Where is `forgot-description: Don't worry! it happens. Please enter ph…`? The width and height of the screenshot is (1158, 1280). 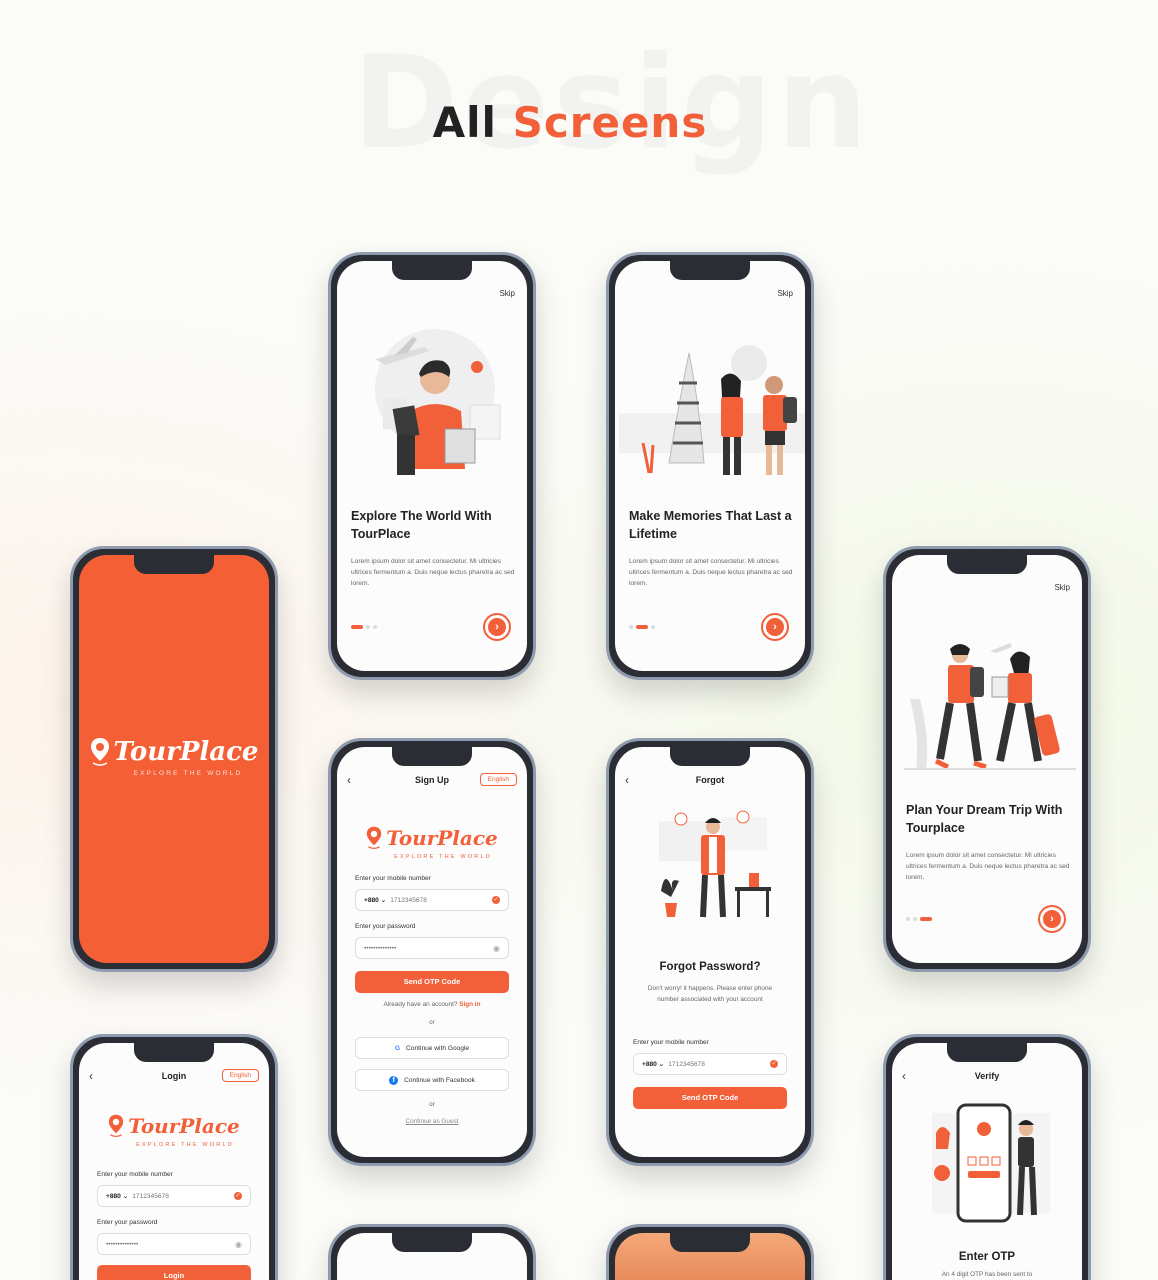
forgot-description: Don't worry! it happens. Please enter ph… is located at coordinates (710, 994).